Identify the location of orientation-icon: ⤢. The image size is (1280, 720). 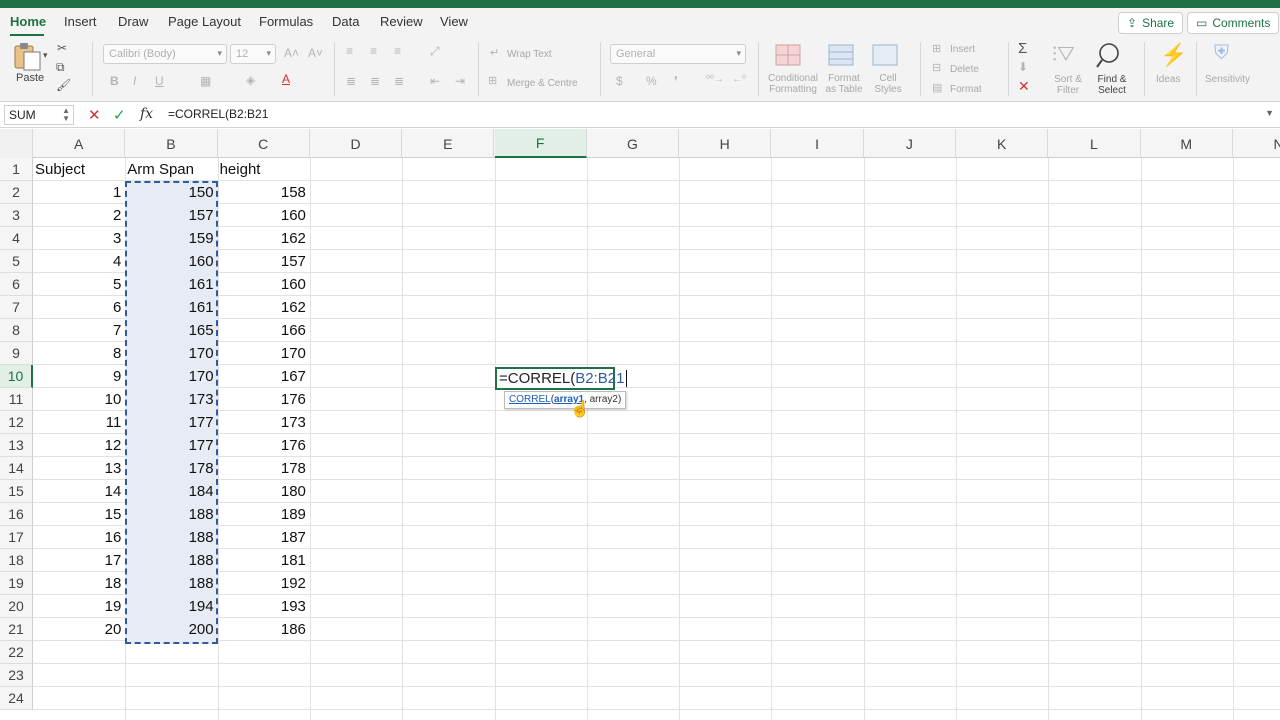
(435, 51).